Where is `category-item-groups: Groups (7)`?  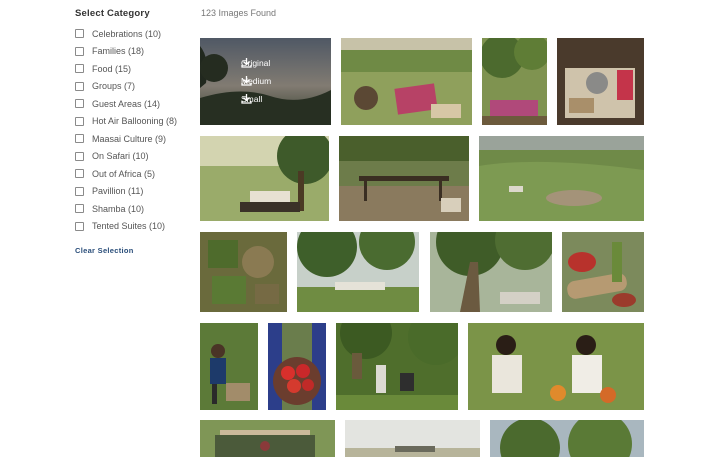
category-item-groups: Groups (7) is located at coordinates (126, 87).